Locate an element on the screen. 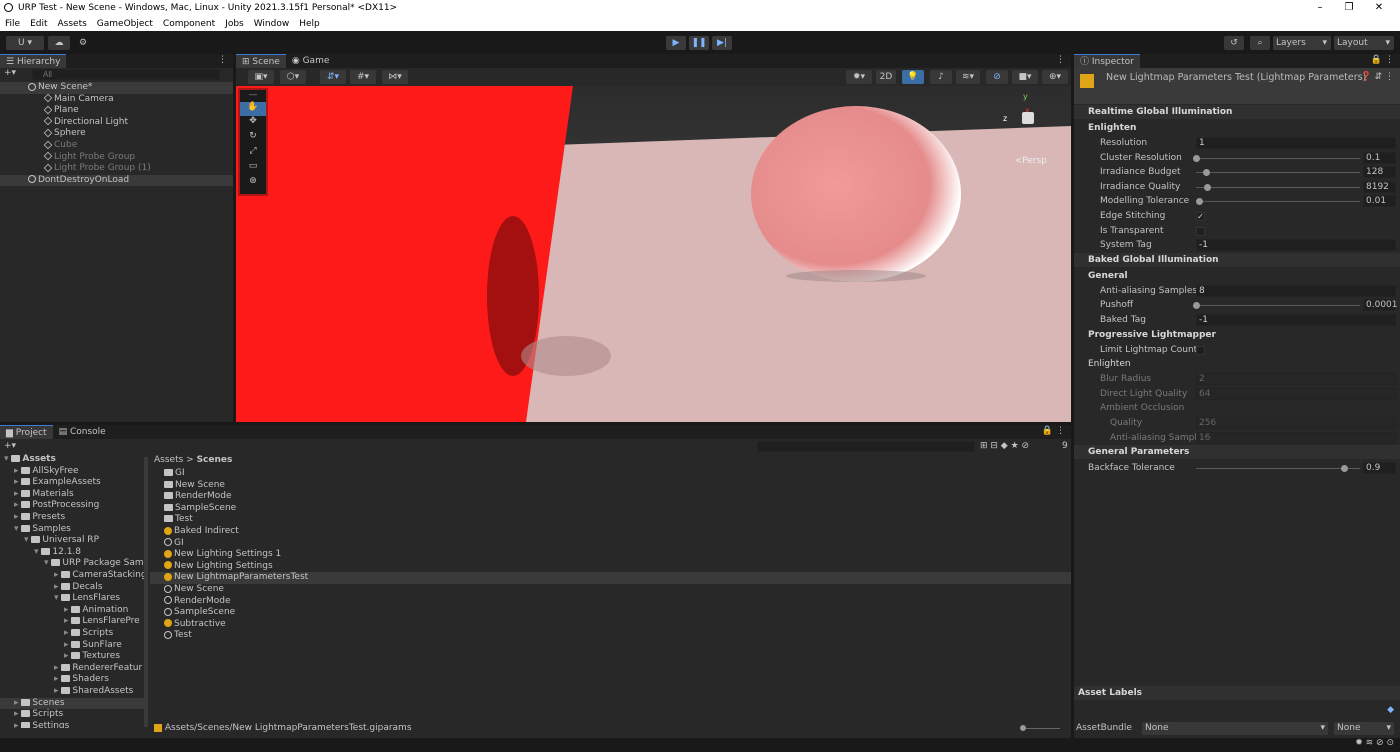 The width and height of the screenshot is (1400, 752). folder-tree-item: ▸ SunFlare is located at coordinates (72, 646).